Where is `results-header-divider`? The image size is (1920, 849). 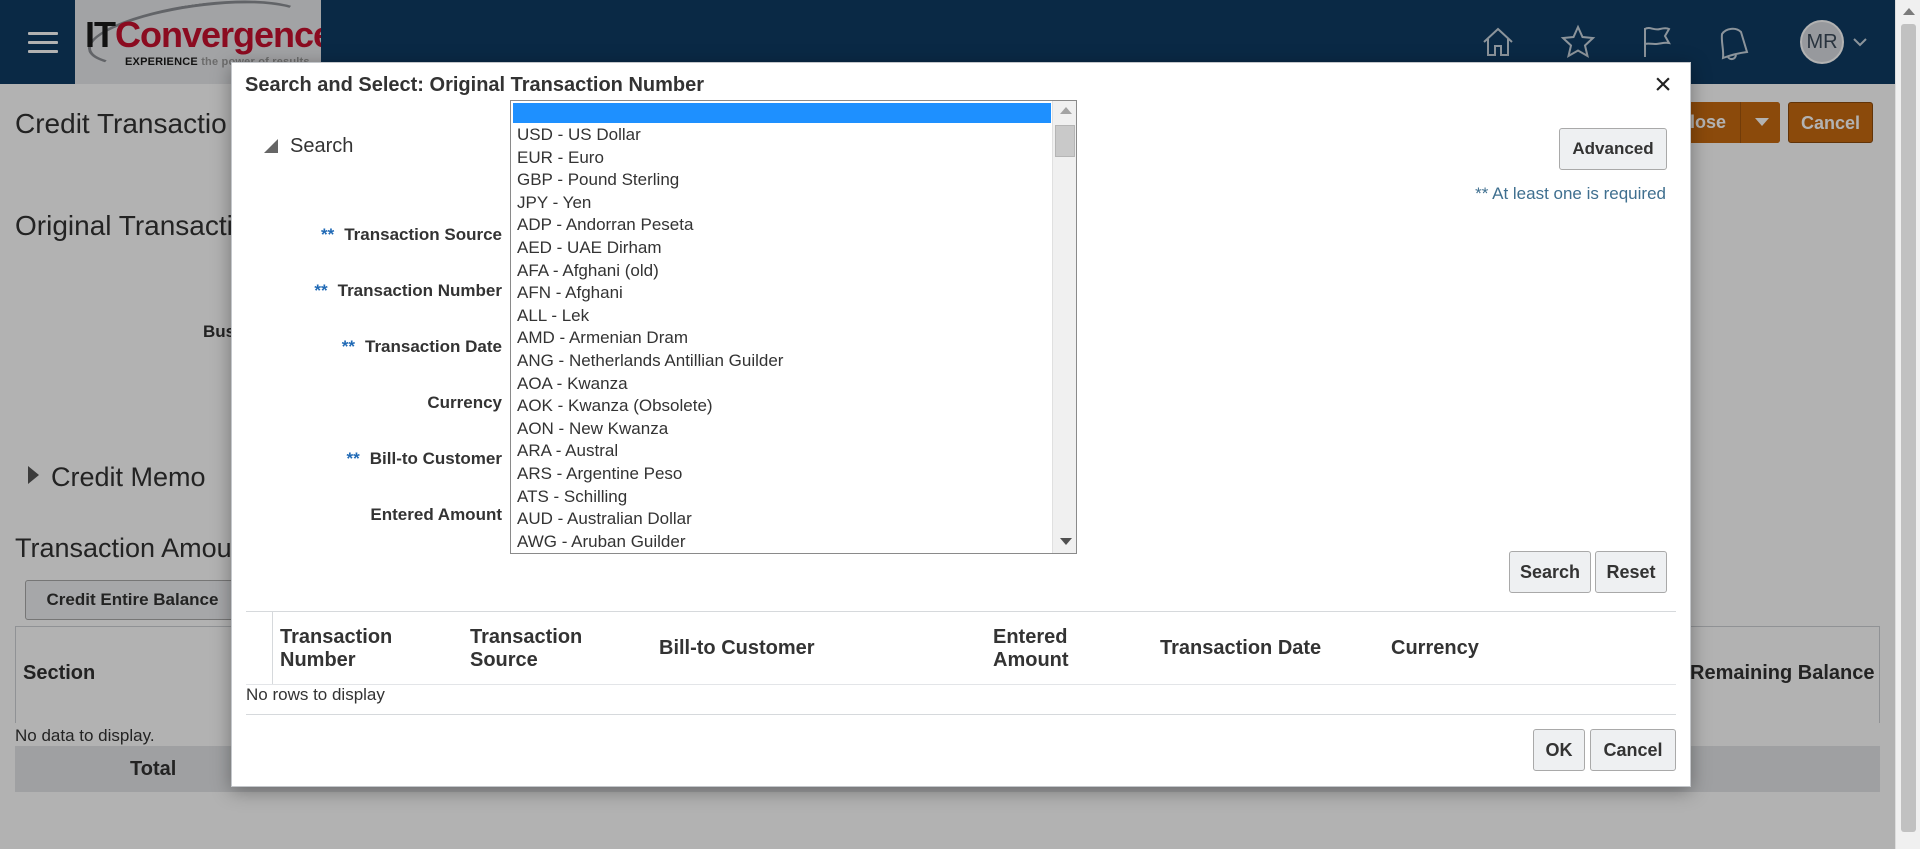
results-header-divider is located at coordinates (961, 684).